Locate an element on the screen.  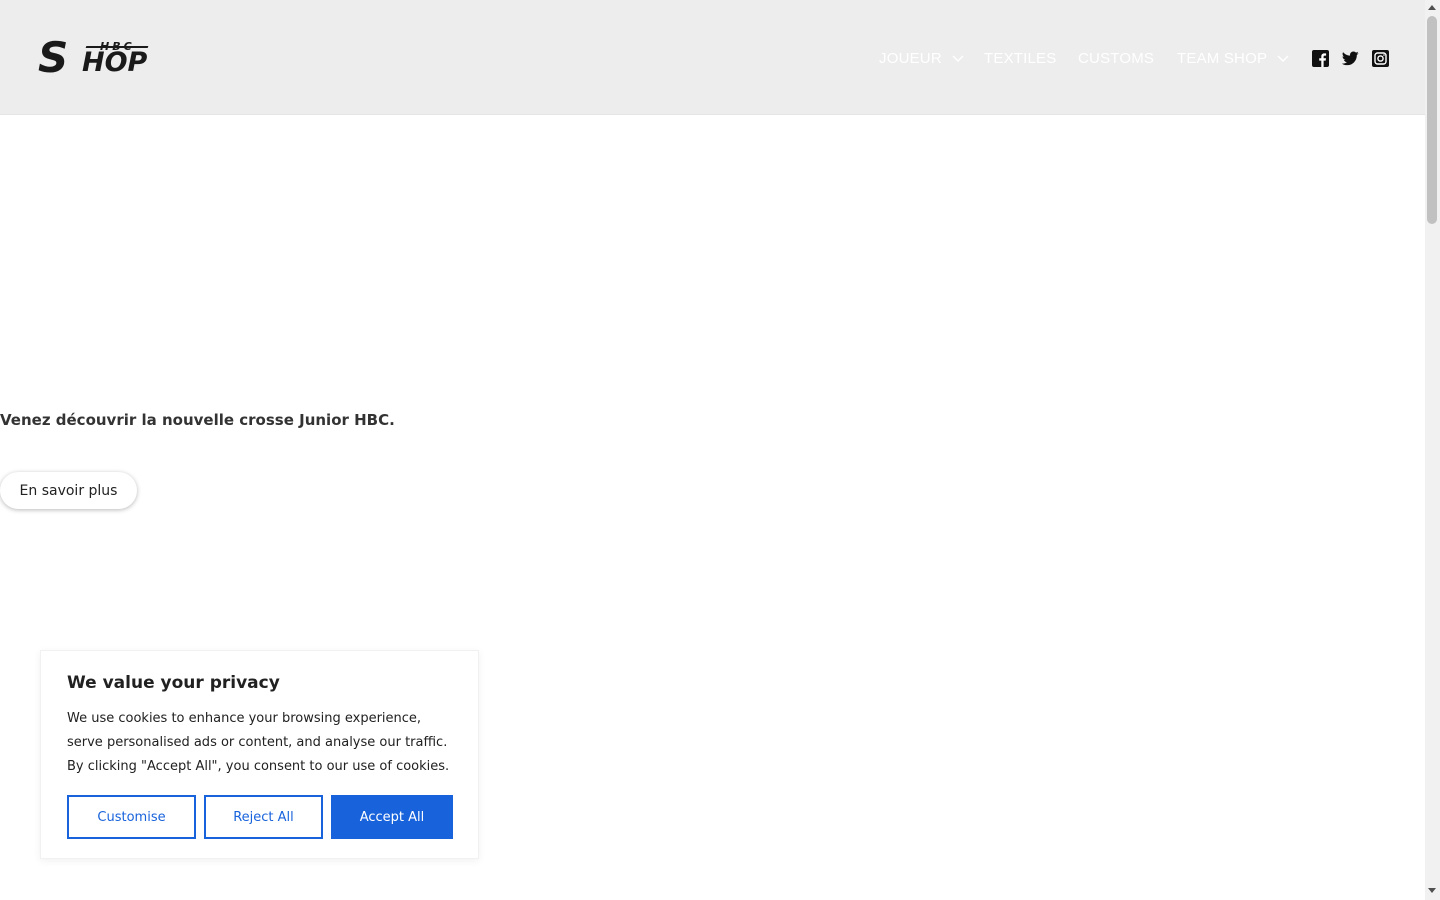
scroll-down-arrow-icon is located at coordinates (1432, 890).